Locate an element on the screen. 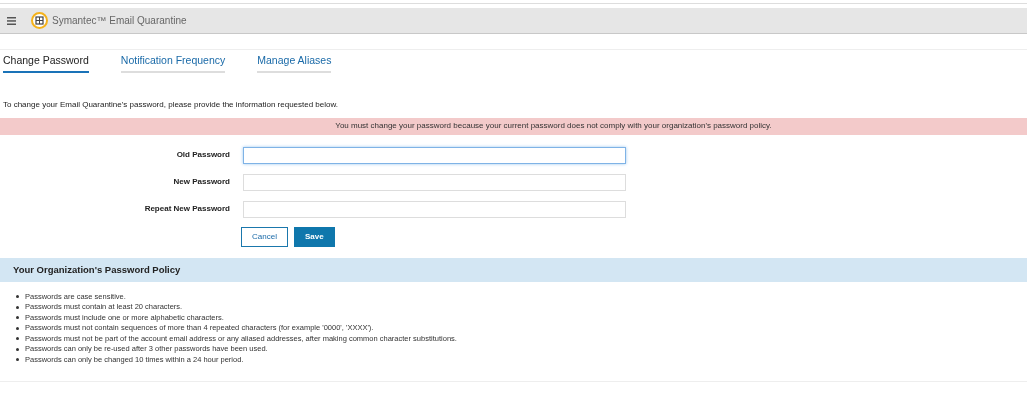 Image resolution: width=1027 pixels, height=401 pixels. field-label: New Password is located at coordinates (201, 182).